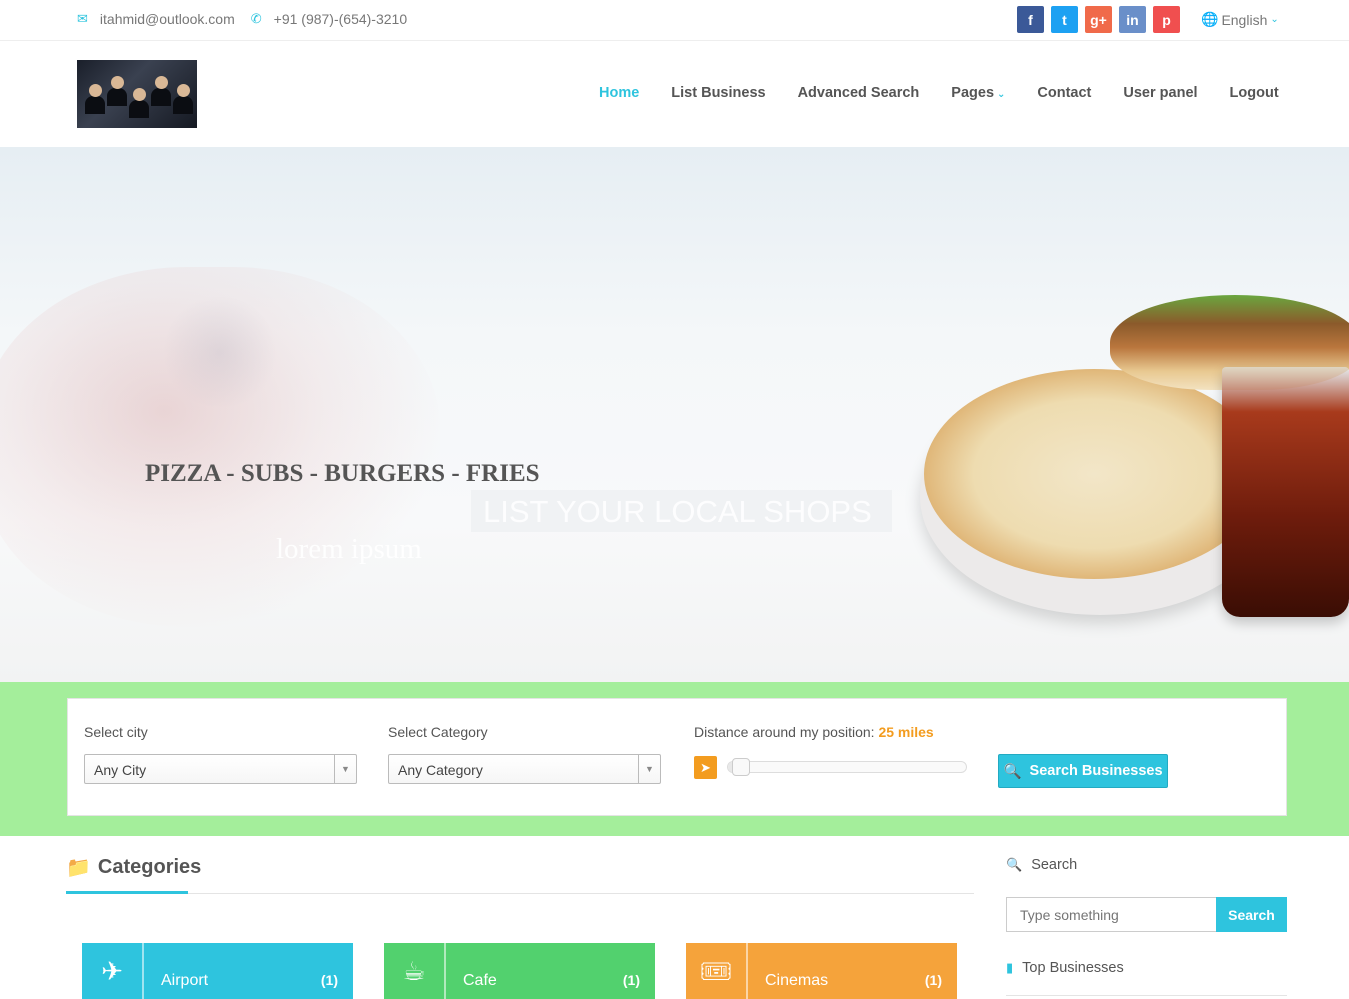 The width and height of the screenshot is (1349, 999). Describe the element at coordinates (1160, 93) in the screenshot. I see `nav-item-user-panel: User panel` at that location.